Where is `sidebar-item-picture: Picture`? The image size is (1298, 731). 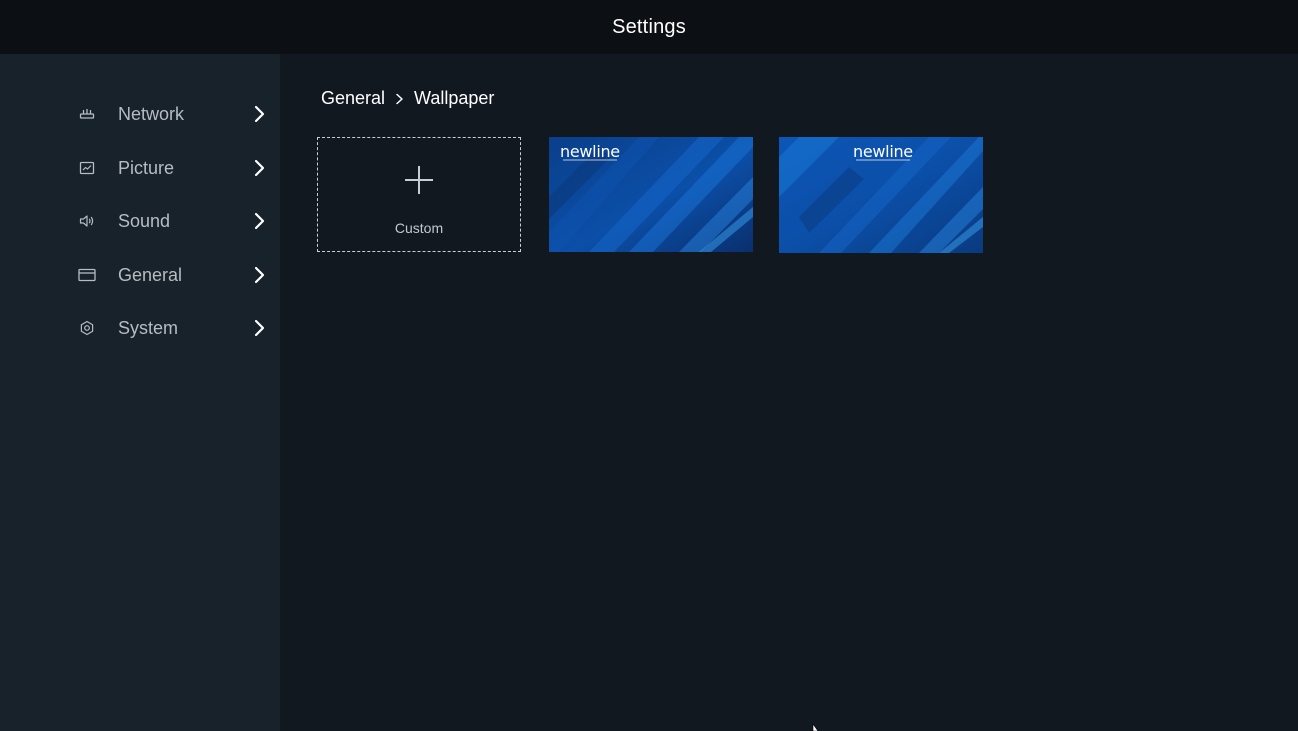 sidebar-item-picture: Picture is located at coordinates (140, 168).